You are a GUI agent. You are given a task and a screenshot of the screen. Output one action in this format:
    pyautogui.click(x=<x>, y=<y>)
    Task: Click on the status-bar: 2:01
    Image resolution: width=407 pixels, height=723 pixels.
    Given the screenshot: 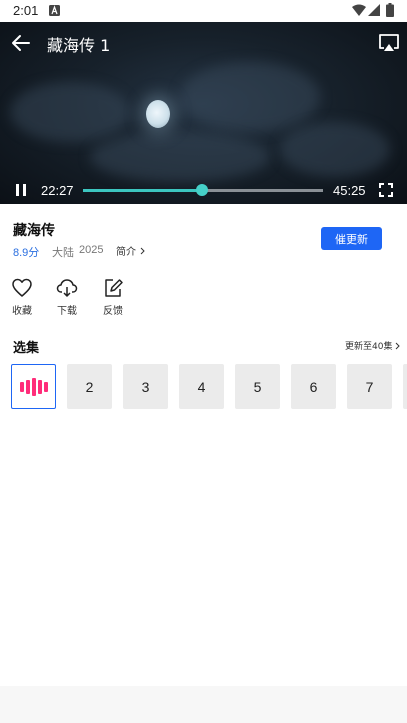 What is the action you would take?
    pyautogui.click(x=203, y=11)
    